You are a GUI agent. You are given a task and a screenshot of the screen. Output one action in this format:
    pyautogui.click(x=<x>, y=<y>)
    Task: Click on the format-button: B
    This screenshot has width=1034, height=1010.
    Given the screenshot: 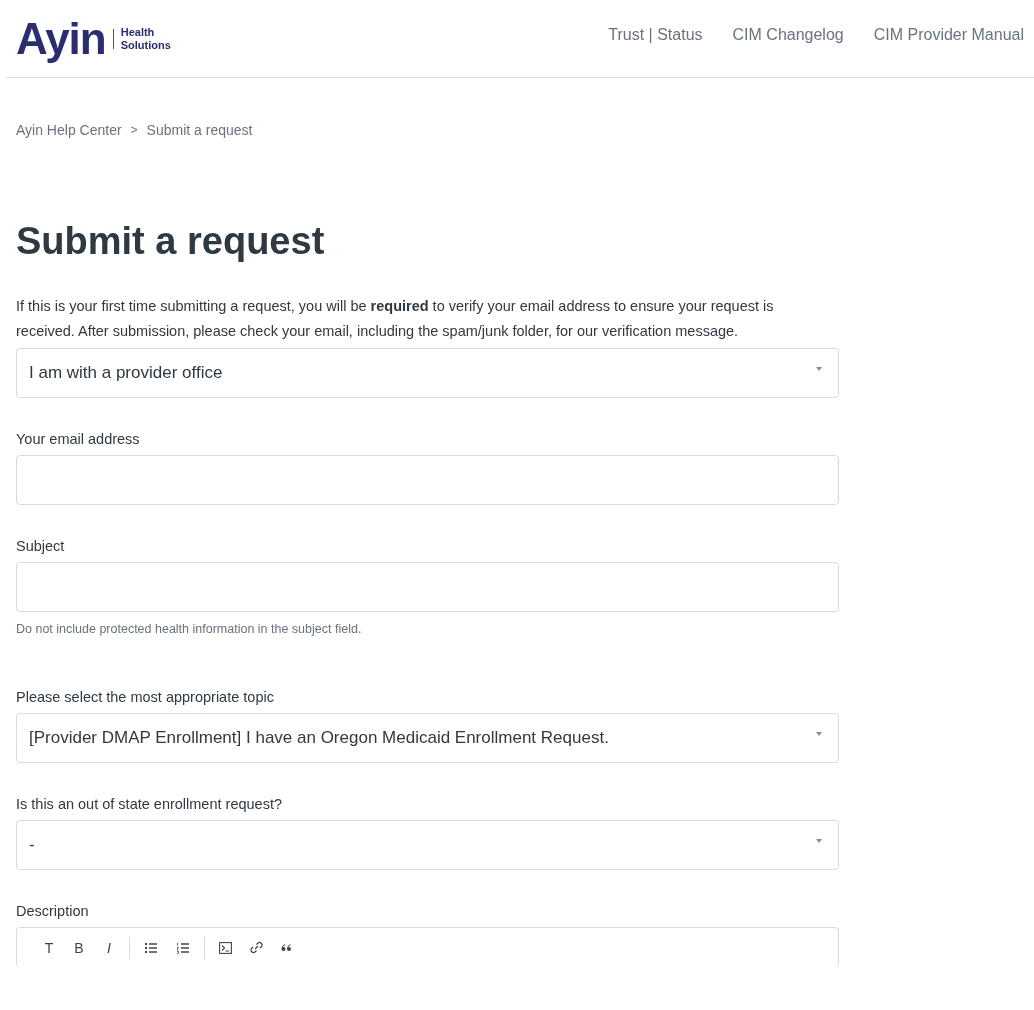 What is the action you would take?
    pyautogui.click(x=79, y=947)
    